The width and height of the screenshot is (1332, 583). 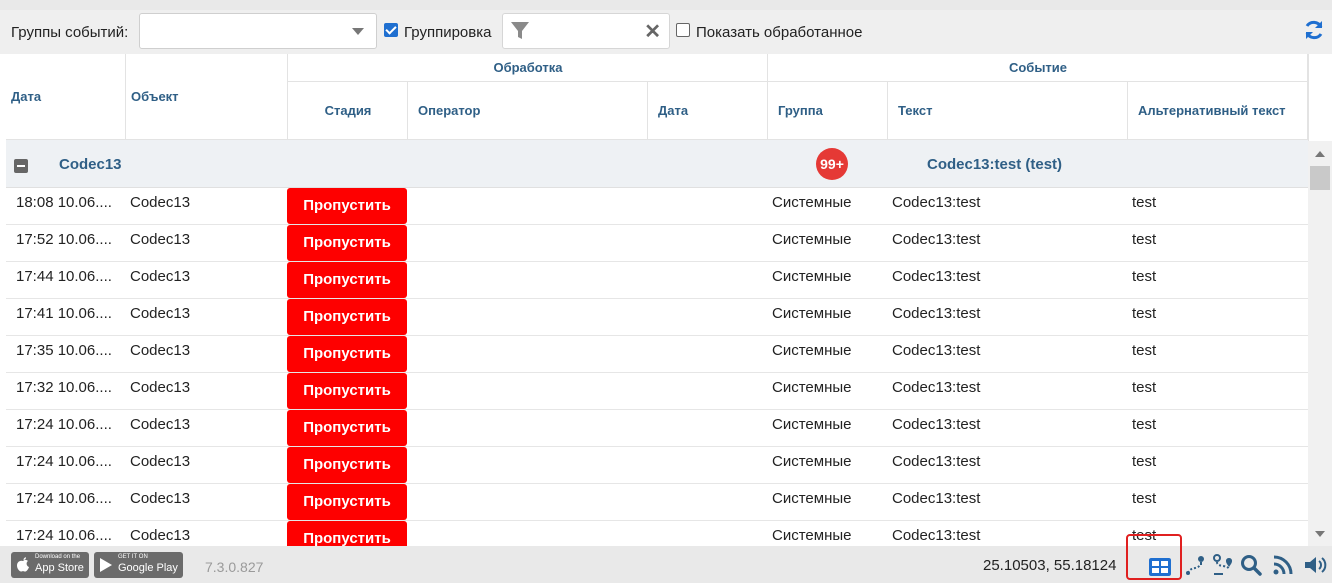 I want to click on volume-icon, so click(x=1316, y=565).